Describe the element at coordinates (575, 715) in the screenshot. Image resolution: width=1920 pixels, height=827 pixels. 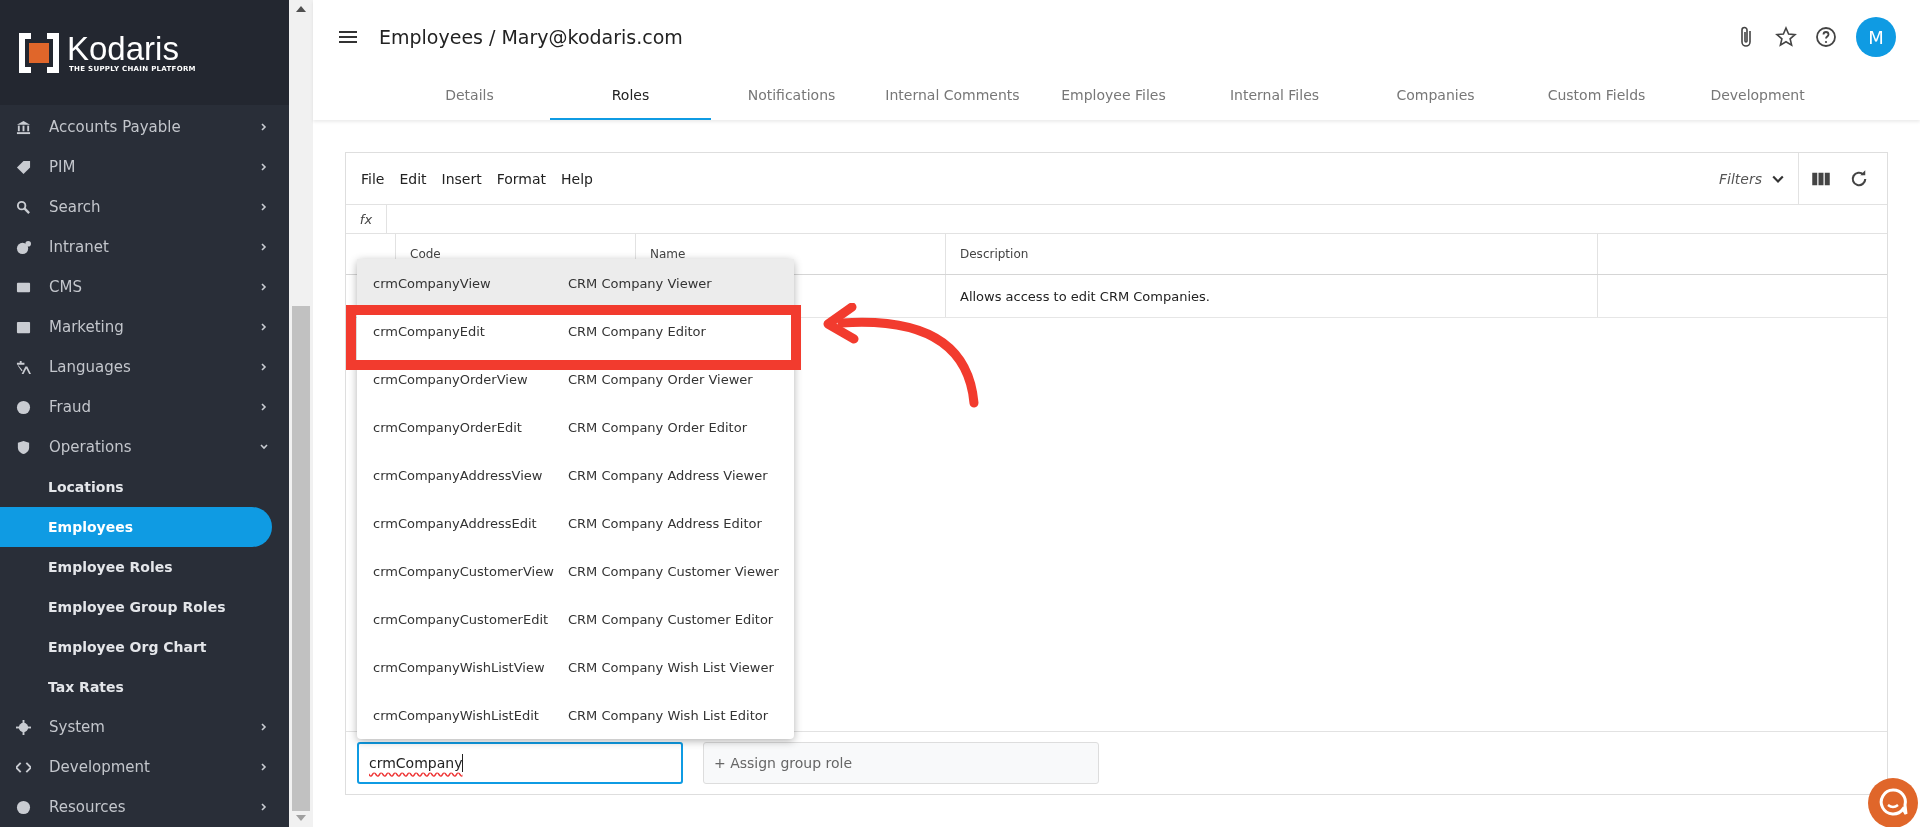
I see `autocomplete-option: crmCompanyWishListEdit CRM Company Wish List Editor` at that location.